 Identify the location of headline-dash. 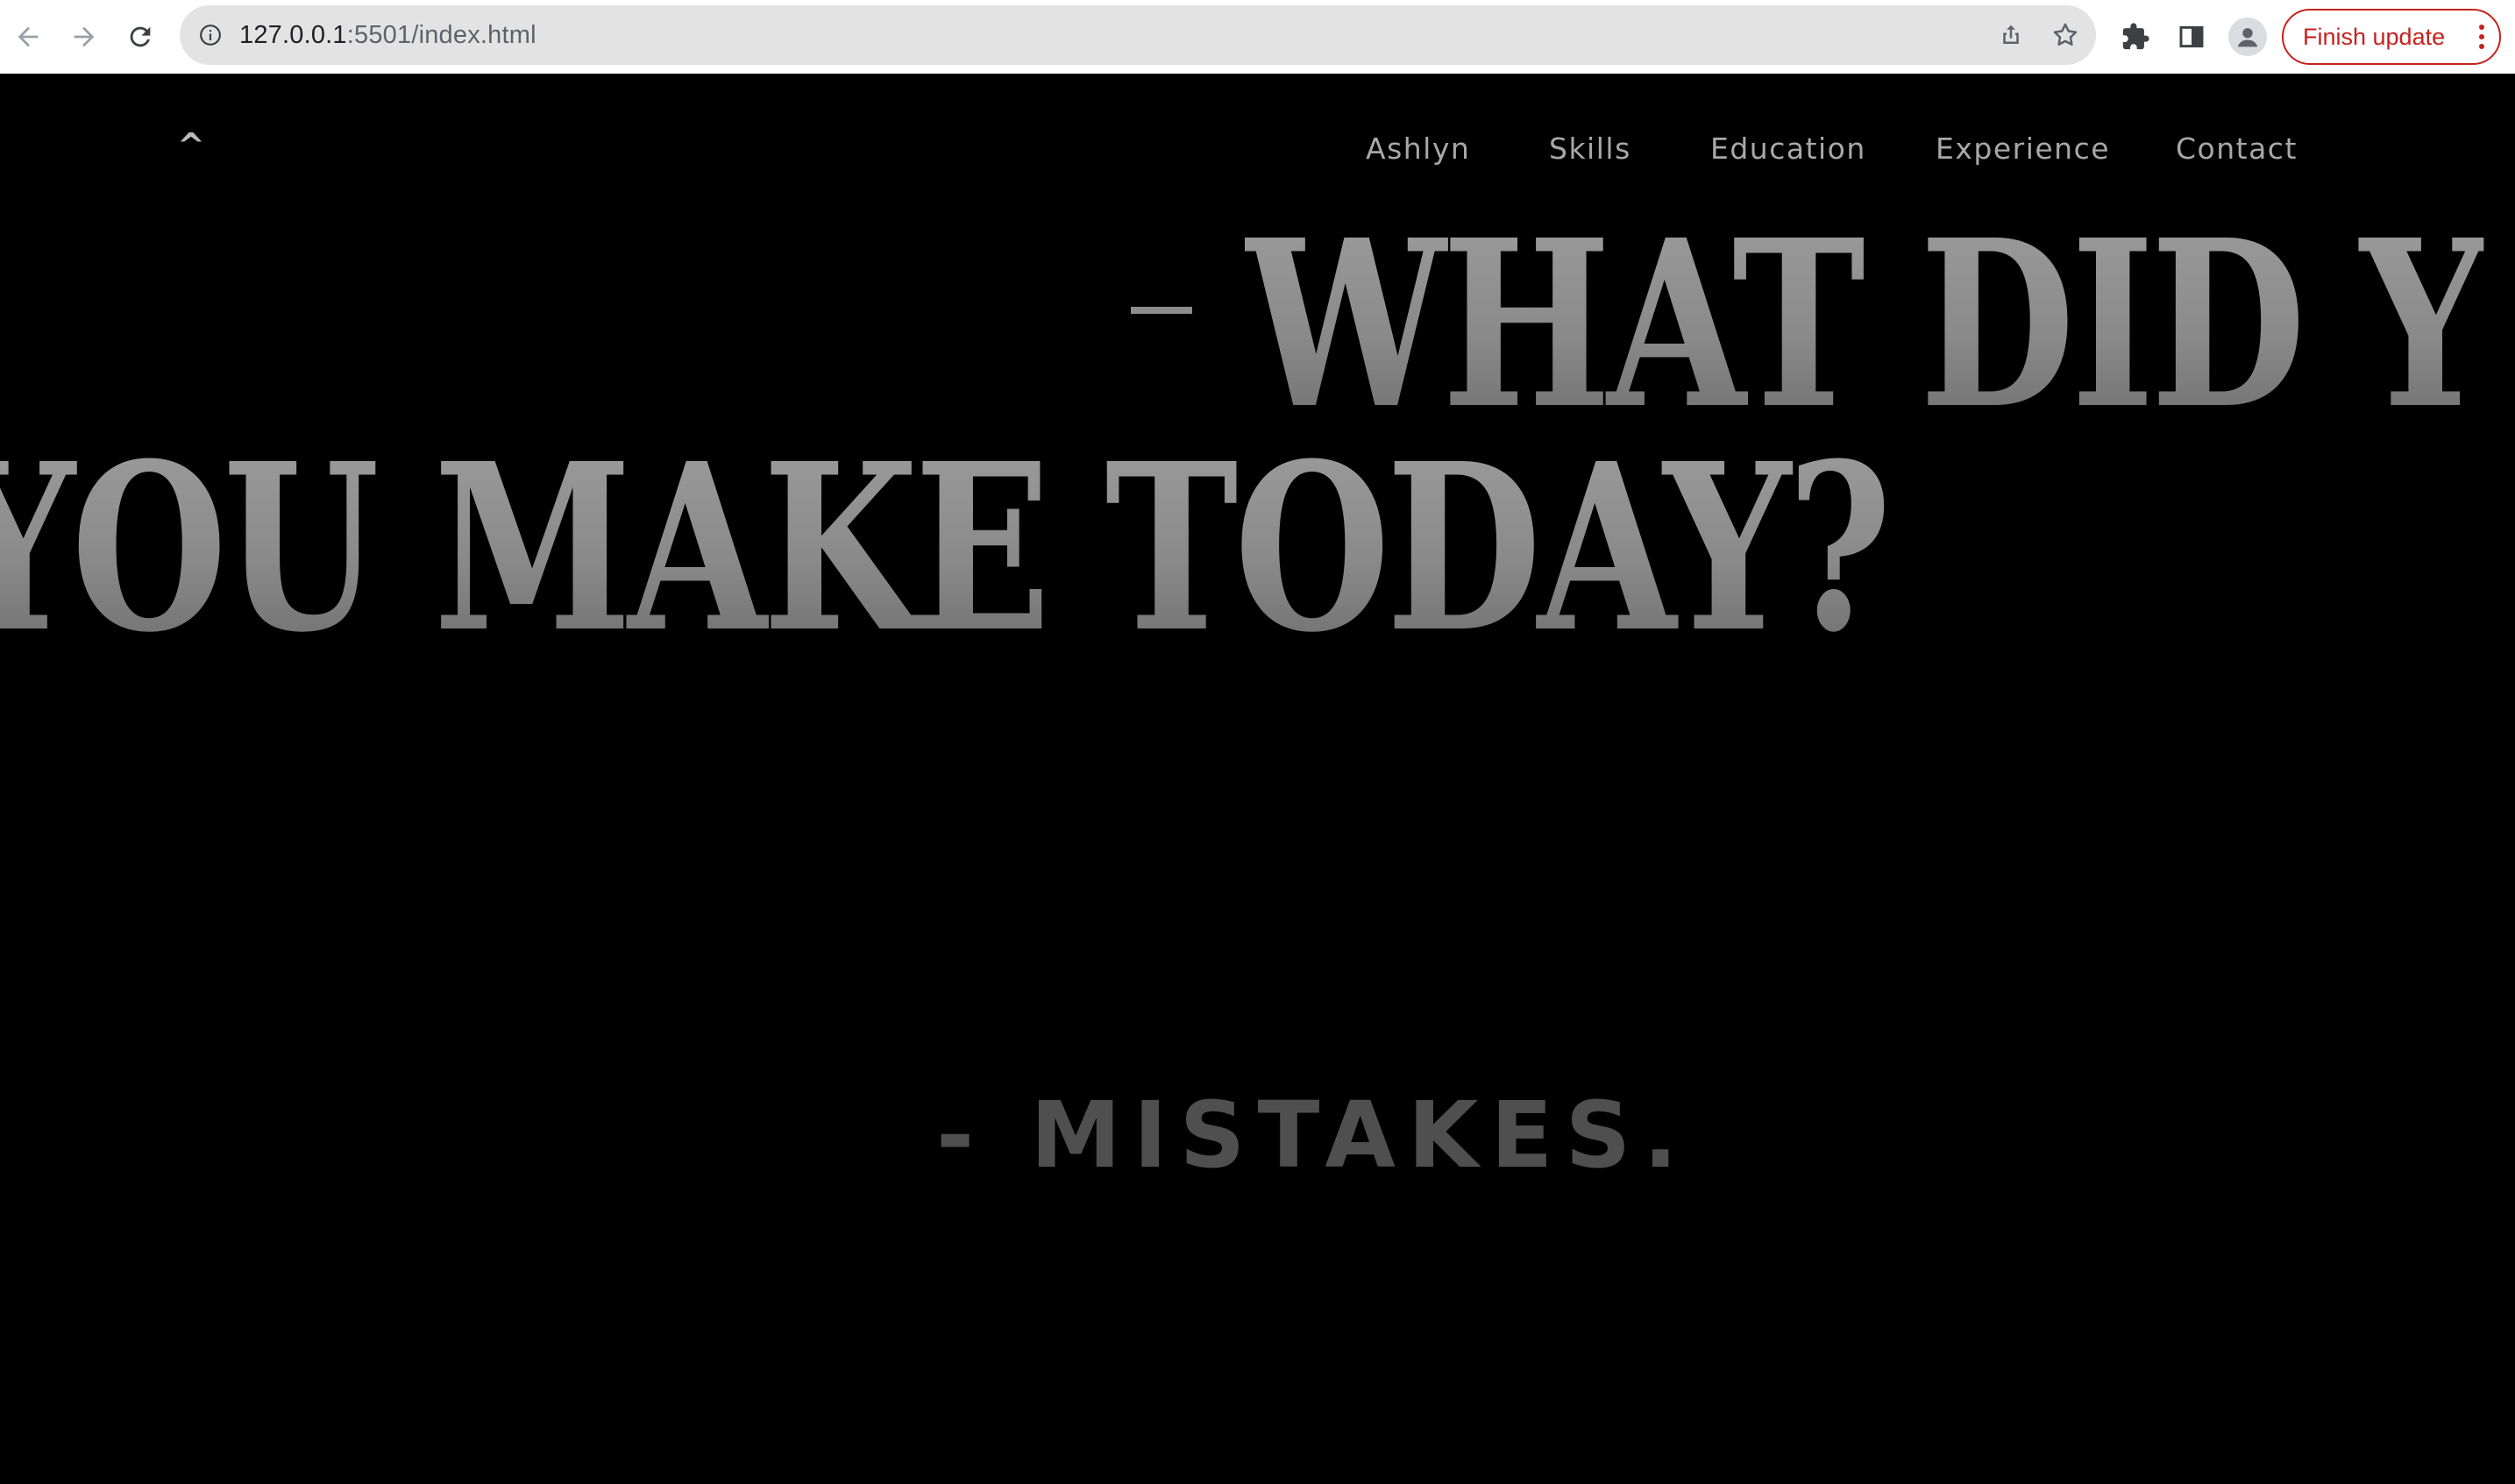
(1161, 310).